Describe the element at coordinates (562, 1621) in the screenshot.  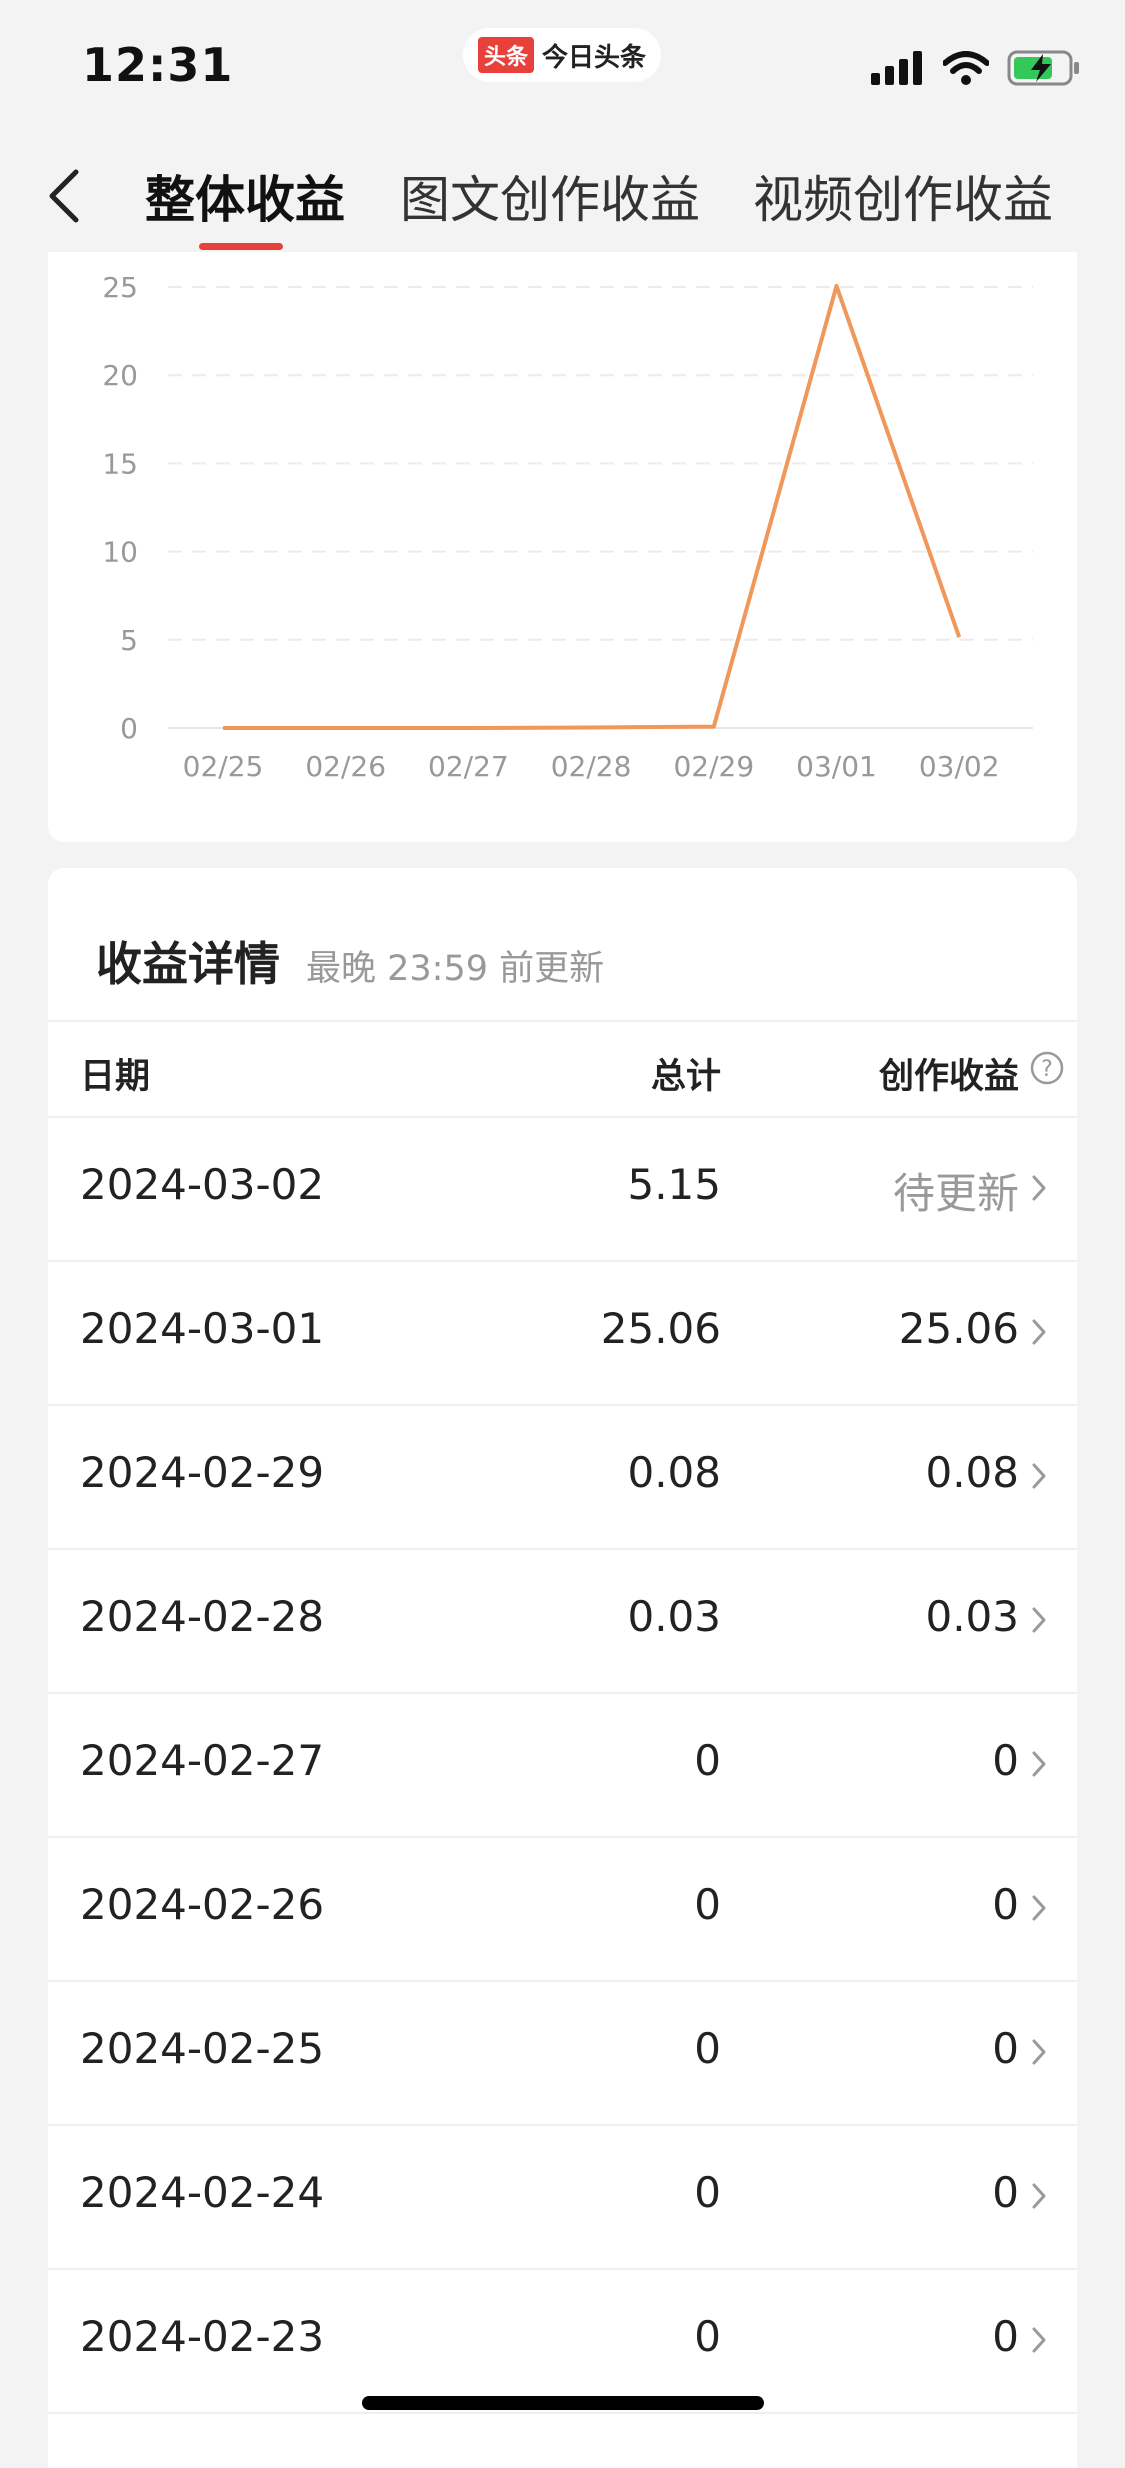
I see `table-row: 2024-02-28 0.03 0.03` at that location.